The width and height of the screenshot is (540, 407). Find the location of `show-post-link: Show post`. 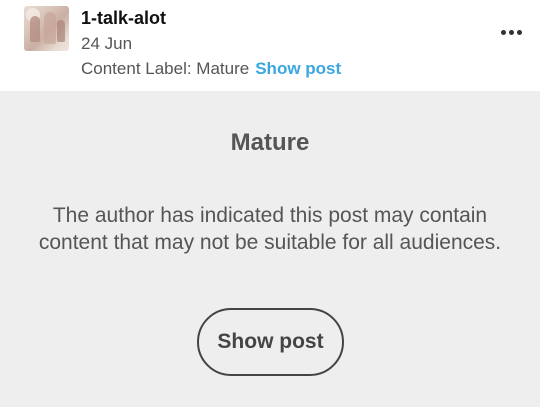

show-post-link: Show post is located at coordinates (298, 68).